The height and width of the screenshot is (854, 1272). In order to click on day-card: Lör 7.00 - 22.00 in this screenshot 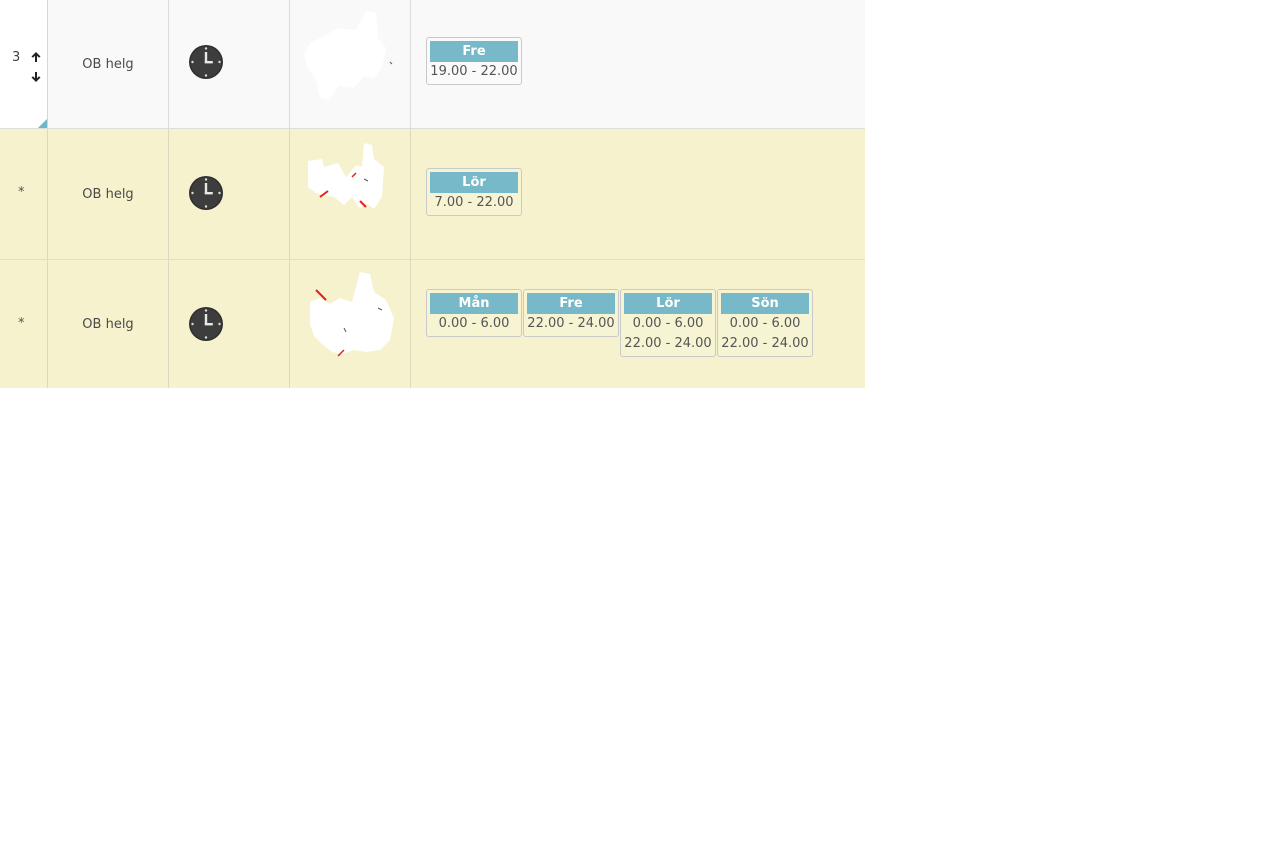, I will do `click(474, 192)`.